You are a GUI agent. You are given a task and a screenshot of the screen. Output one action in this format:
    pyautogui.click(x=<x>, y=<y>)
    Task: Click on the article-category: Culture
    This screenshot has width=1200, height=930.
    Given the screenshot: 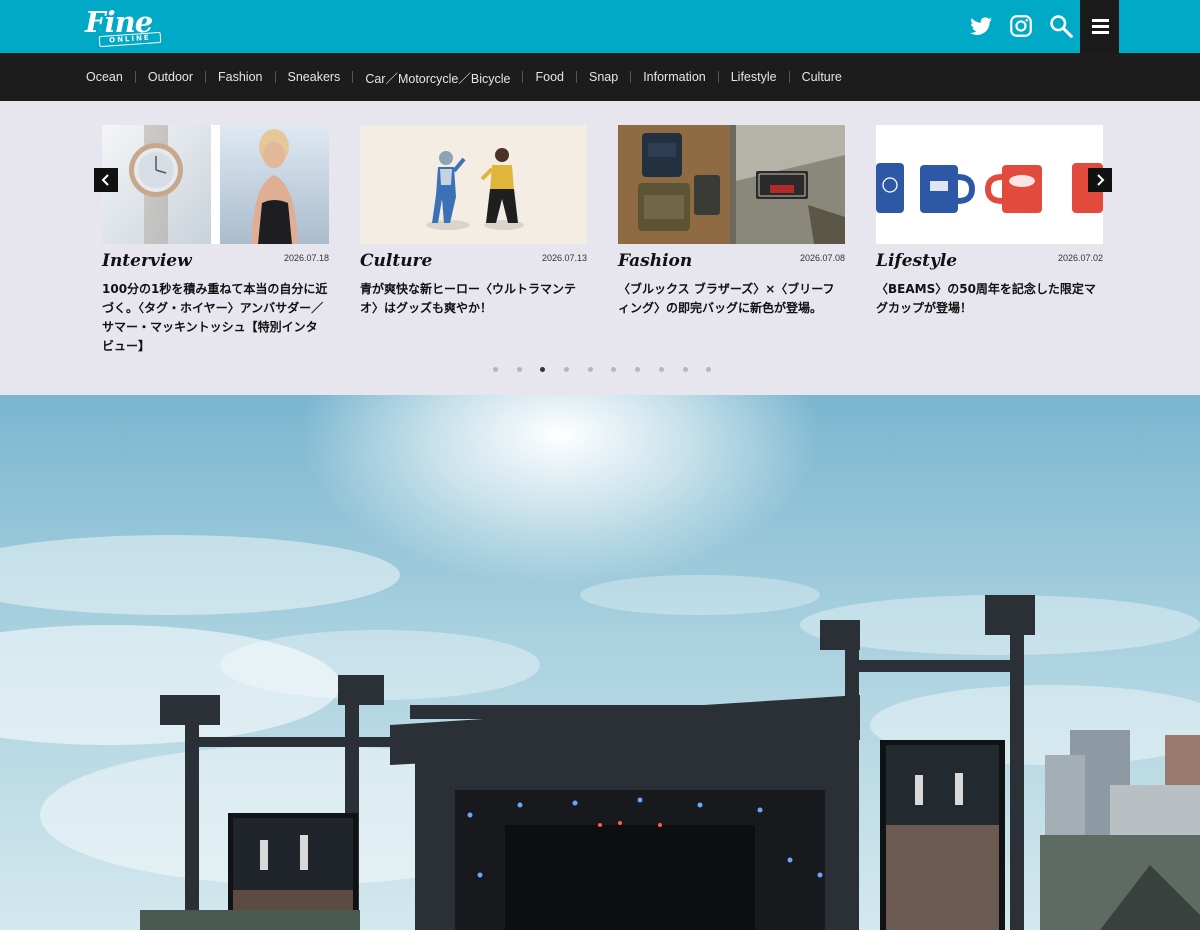 What is the action you would take?
    pyautogui.click(x=396, y=261)
    